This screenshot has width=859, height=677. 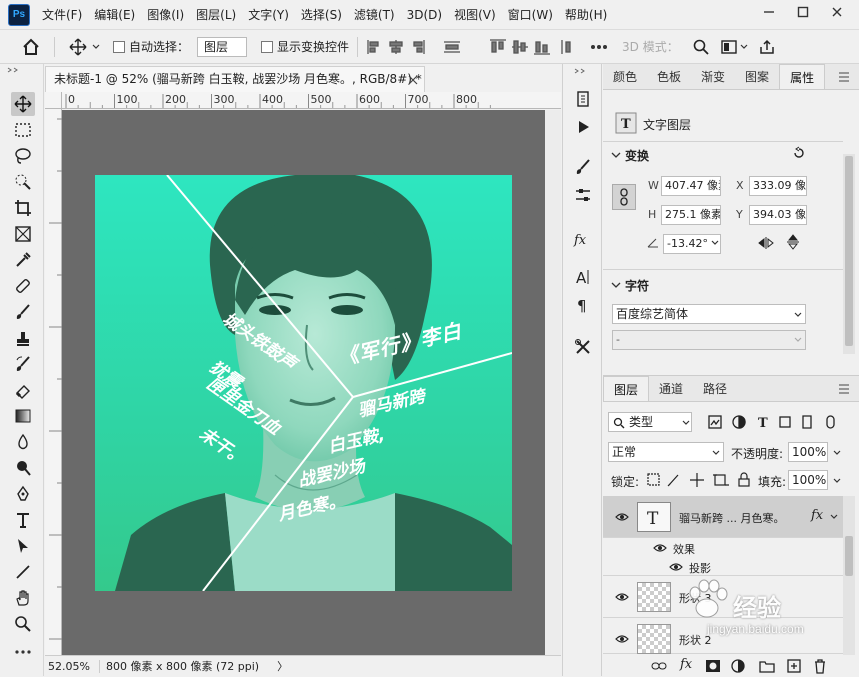 What do you see at coordinates (553, 382) in the screenshot?
I see `vertical-scrollbar` at bounding box center [553, 382].